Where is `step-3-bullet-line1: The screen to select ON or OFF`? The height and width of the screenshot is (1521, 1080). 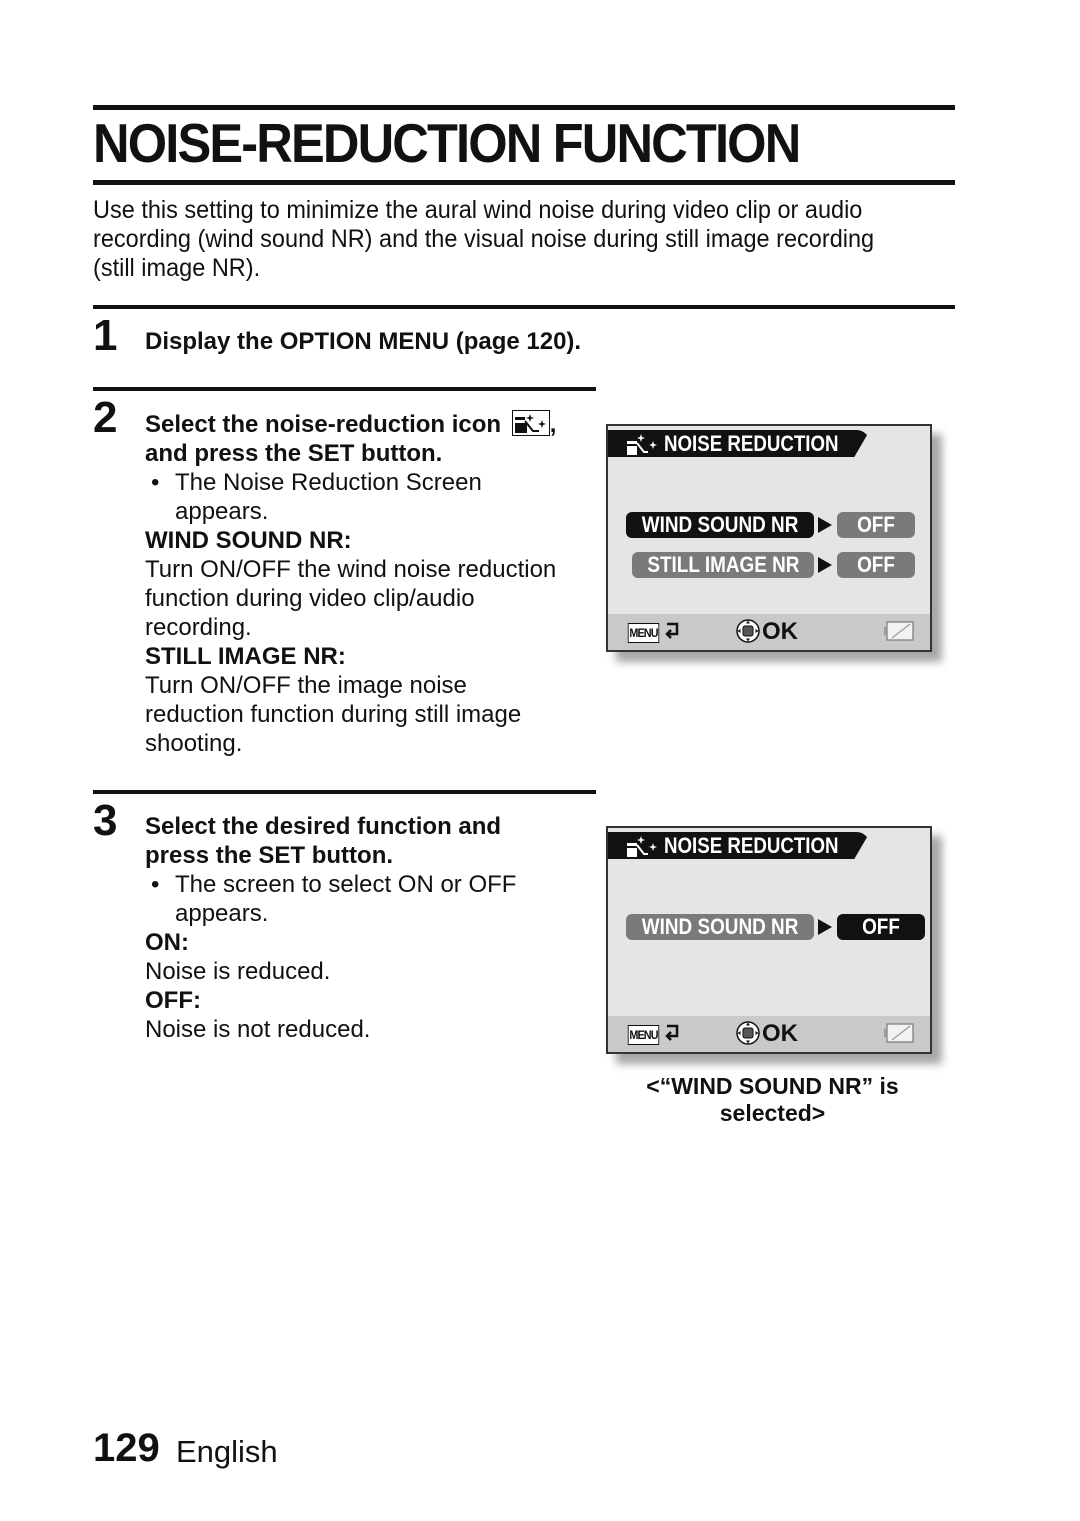 step-3-bullet-line1: The screen to select ON or OFF is located at coordinates (346, 884).